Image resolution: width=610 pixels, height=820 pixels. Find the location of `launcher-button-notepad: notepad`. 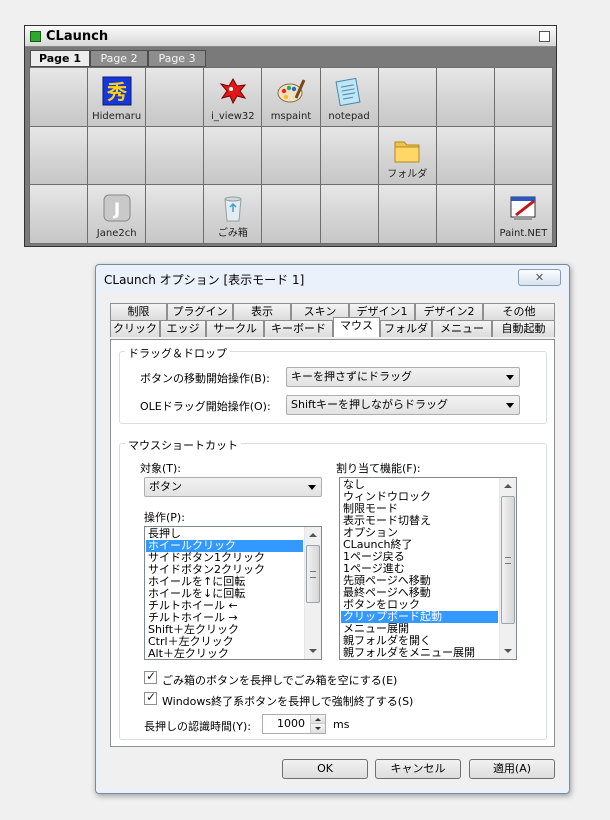

launcher-button-notepad: notepad is located at coordinates (349, 97).